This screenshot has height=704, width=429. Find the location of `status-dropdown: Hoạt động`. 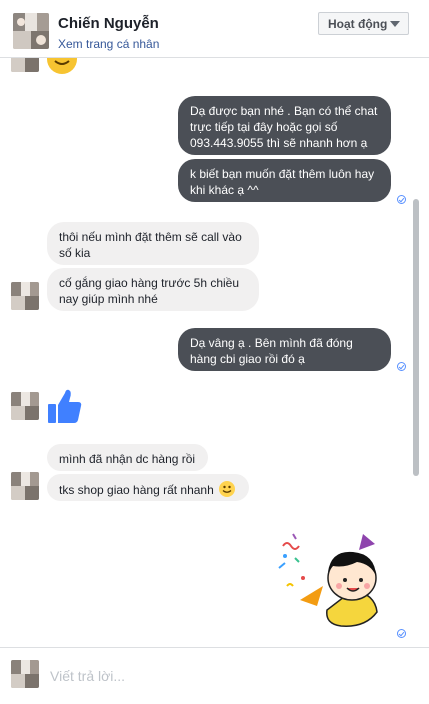

status-dropdown: Hoạt động is located at coordinates (363, 23).